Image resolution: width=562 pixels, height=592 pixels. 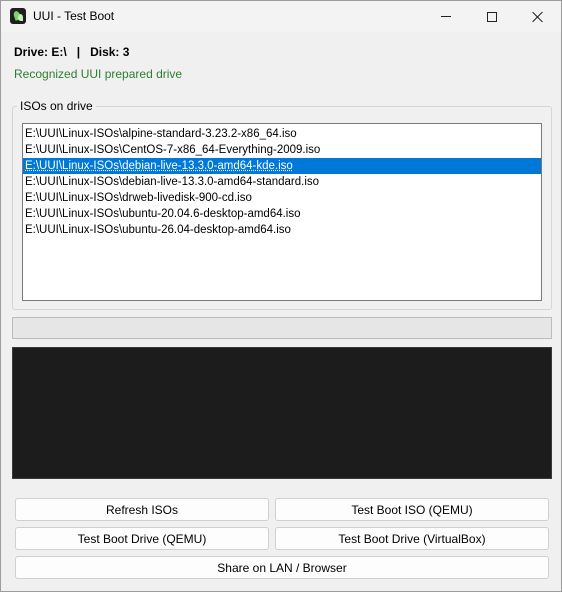 I want to click on maximize-icon, so click(x=492, y=16).